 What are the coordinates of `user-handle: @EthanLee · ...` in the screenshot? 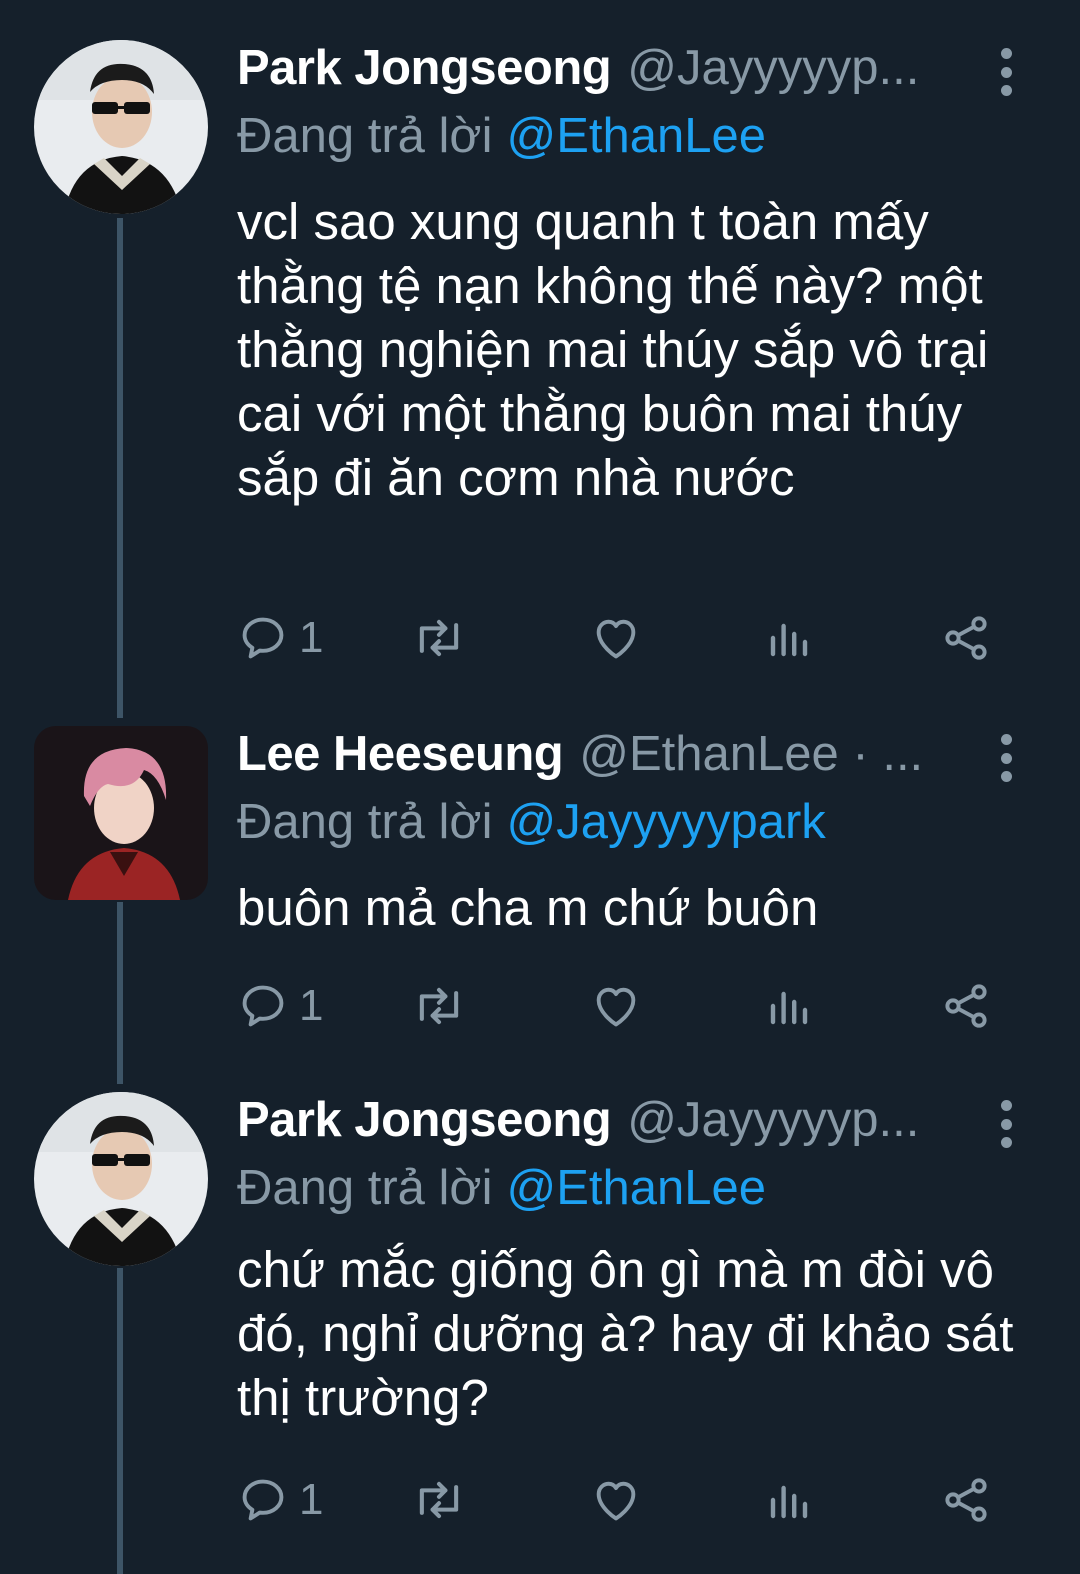 It's located at (751, 754).